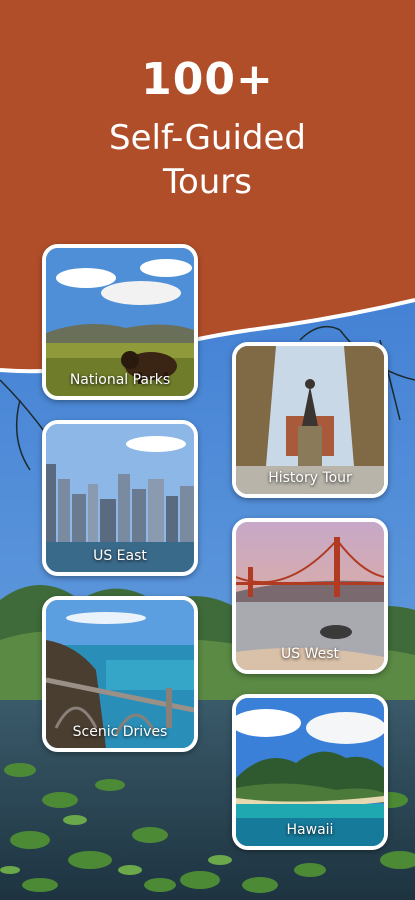 The height and width of the screenshot is (900, 415). What do you see at coordinates (207, 79) in the screenshot?
I see `tour-count: 100+` at bounding box center [207, 79].